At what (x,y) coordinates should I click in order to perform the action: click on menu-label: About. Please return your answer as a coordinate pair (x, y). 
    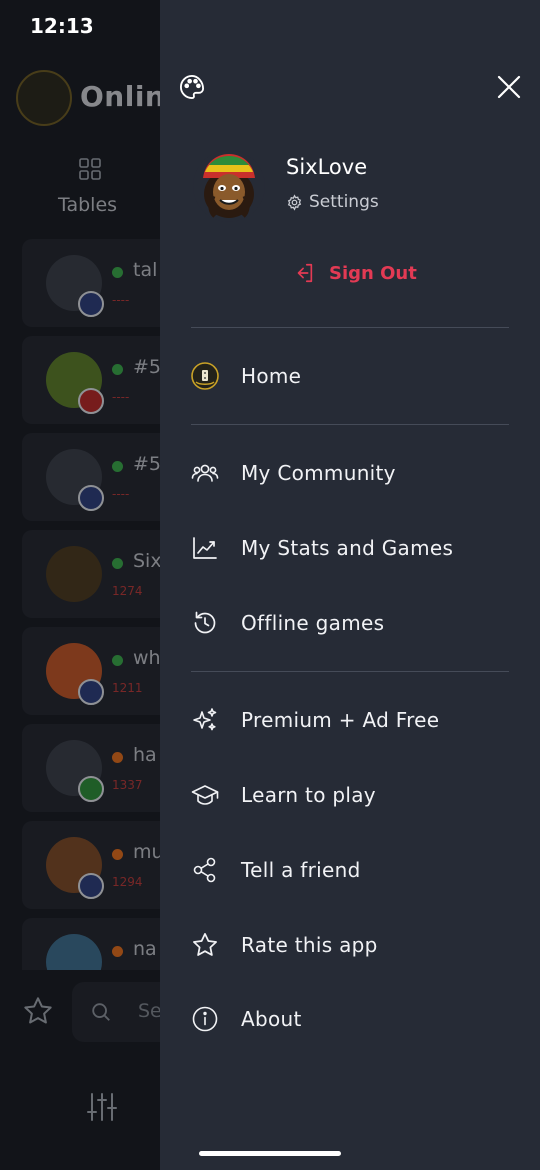
    Looking at the image, I should click on (271, 1019).